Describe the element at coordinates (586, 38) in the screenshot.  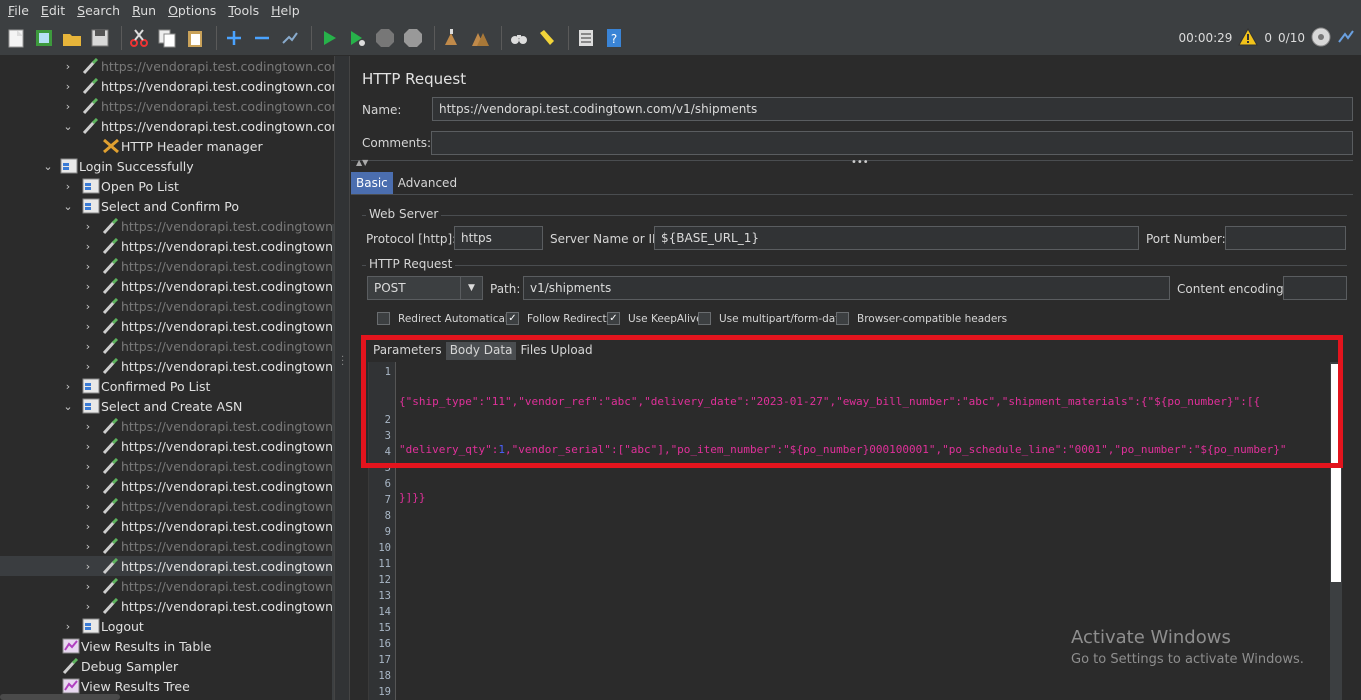
I see `function-helper-icon` at that location.